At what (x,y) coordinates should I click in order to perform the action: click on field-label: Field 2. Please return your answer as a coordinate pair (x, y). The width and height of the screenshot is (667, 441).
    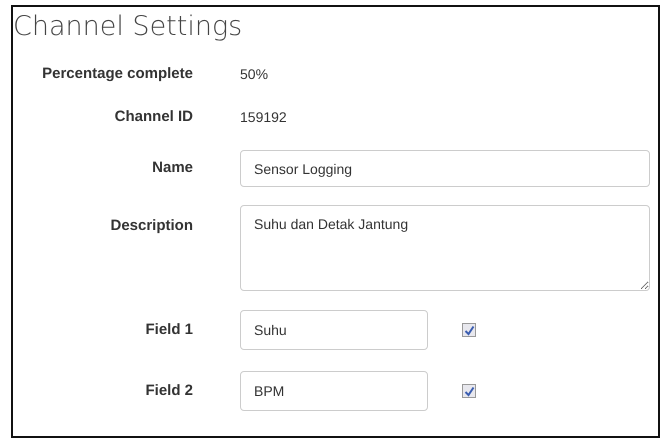
    Looking at the image, I should click on (168, 390).